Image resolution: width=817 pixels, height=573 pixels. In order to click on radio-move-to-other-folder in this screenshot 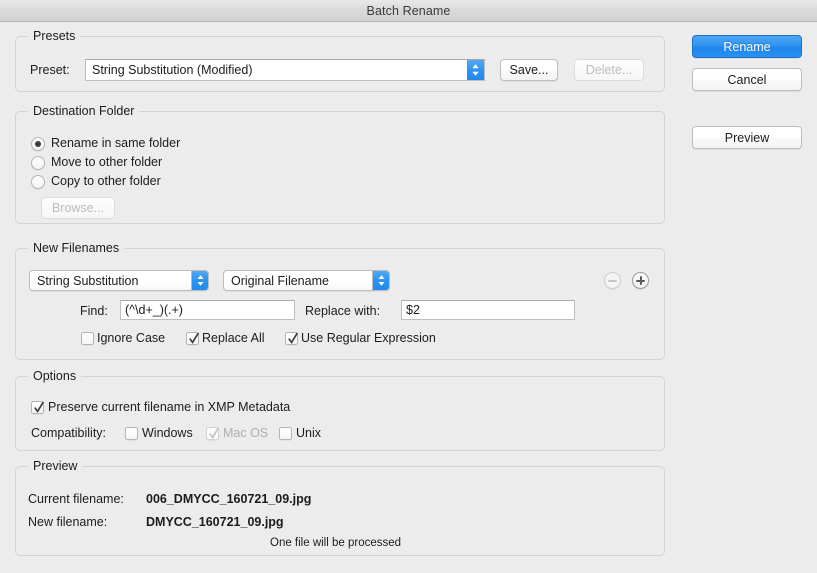, I will do `click(38, 163)`.